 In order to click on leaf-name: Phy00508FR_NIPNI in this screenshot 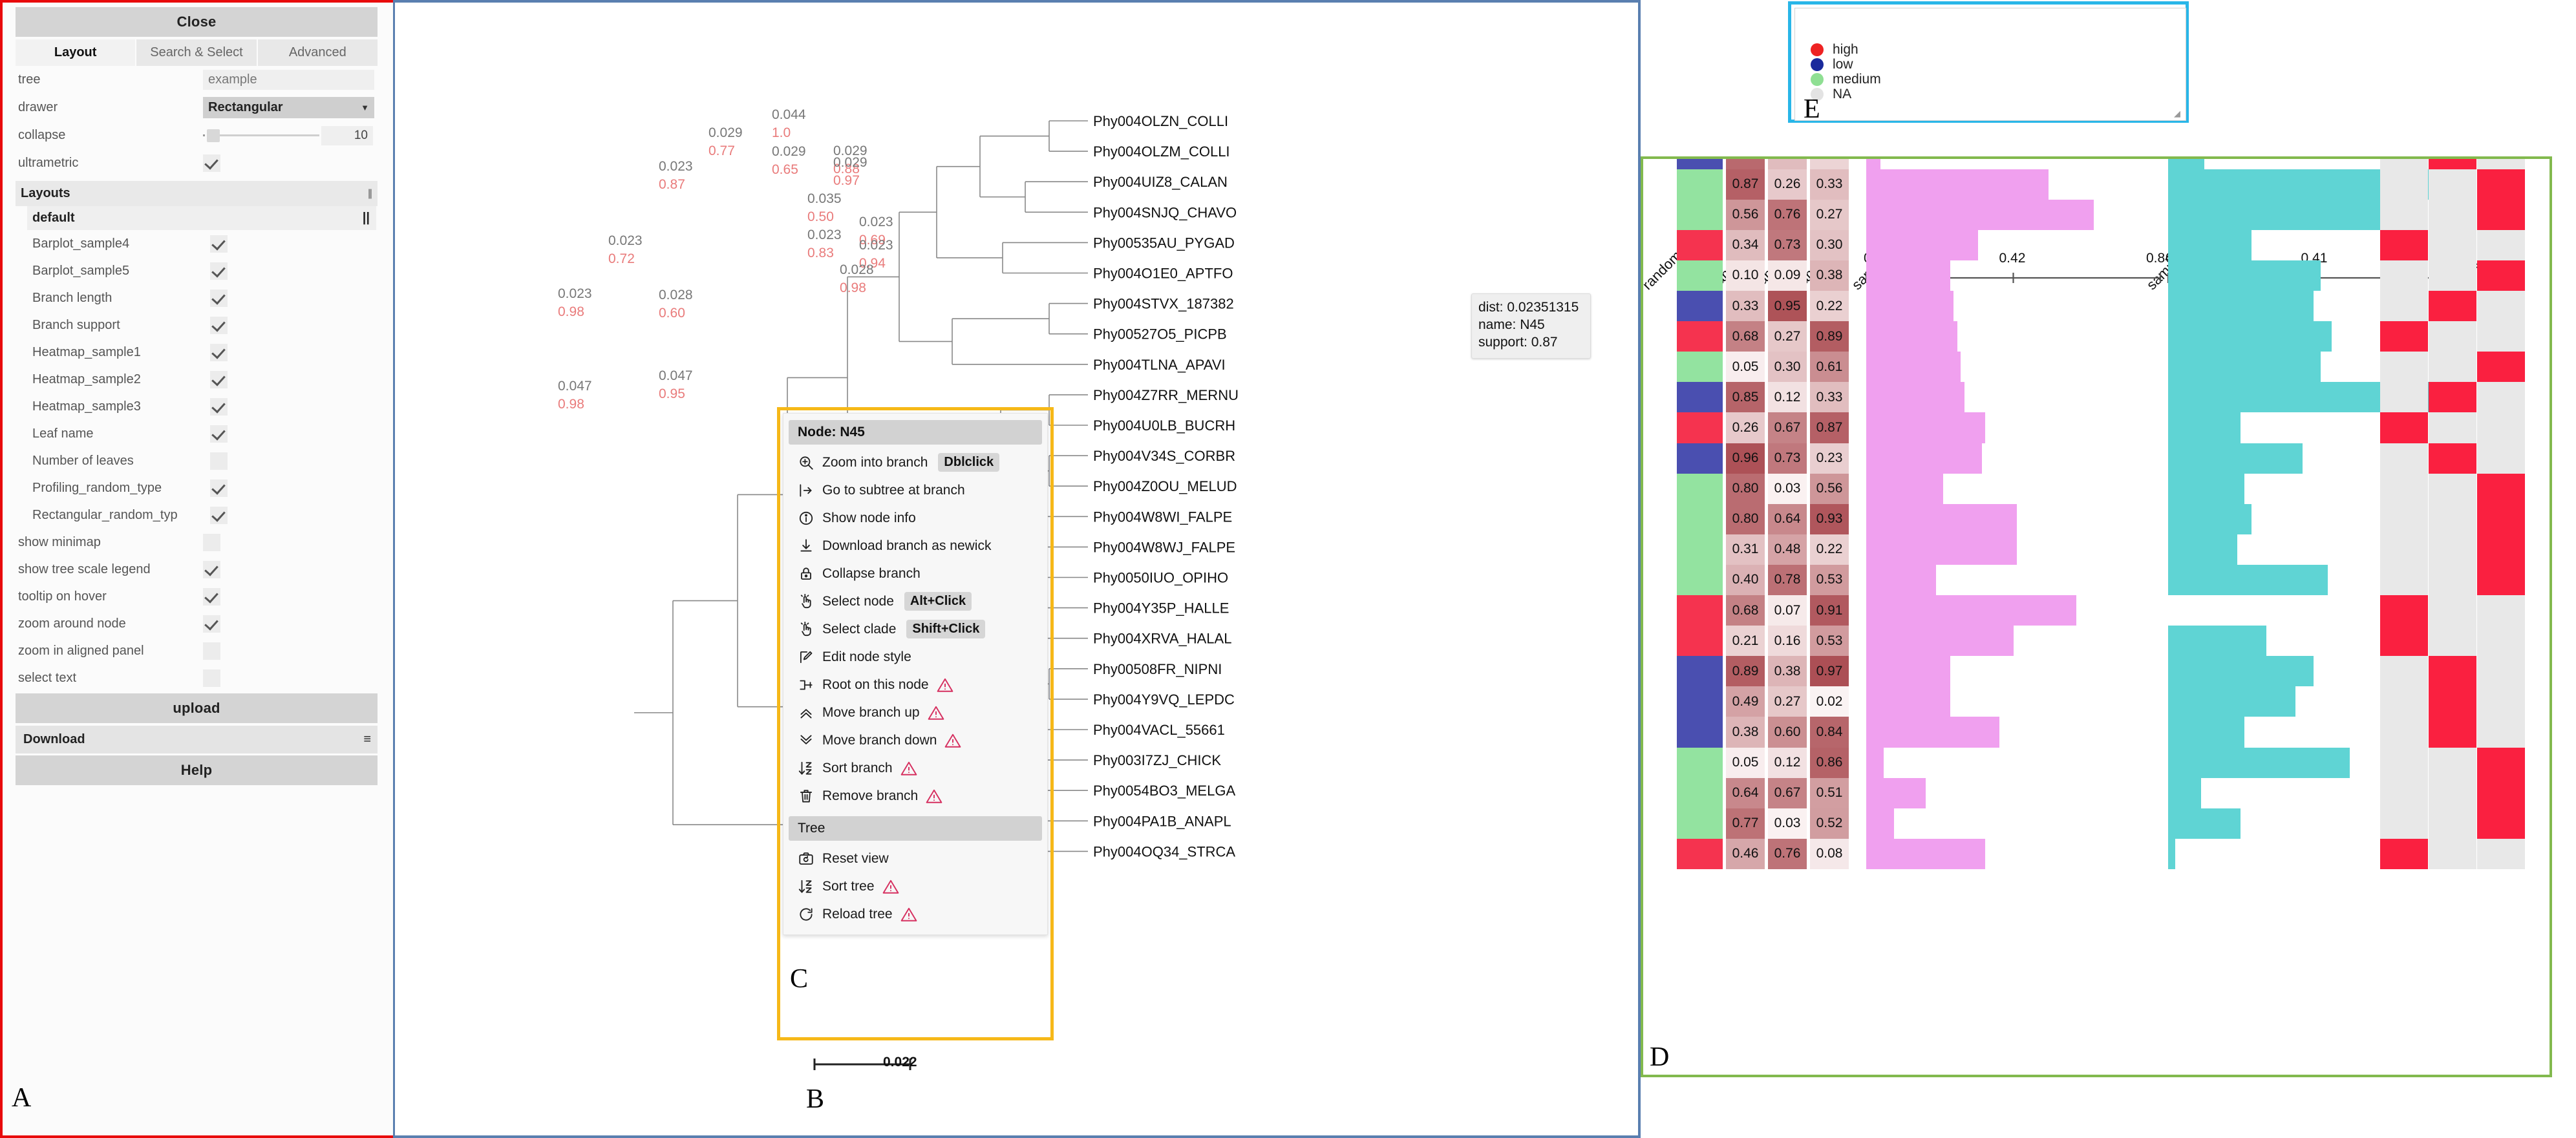, I will do `click(1157, 669)`.